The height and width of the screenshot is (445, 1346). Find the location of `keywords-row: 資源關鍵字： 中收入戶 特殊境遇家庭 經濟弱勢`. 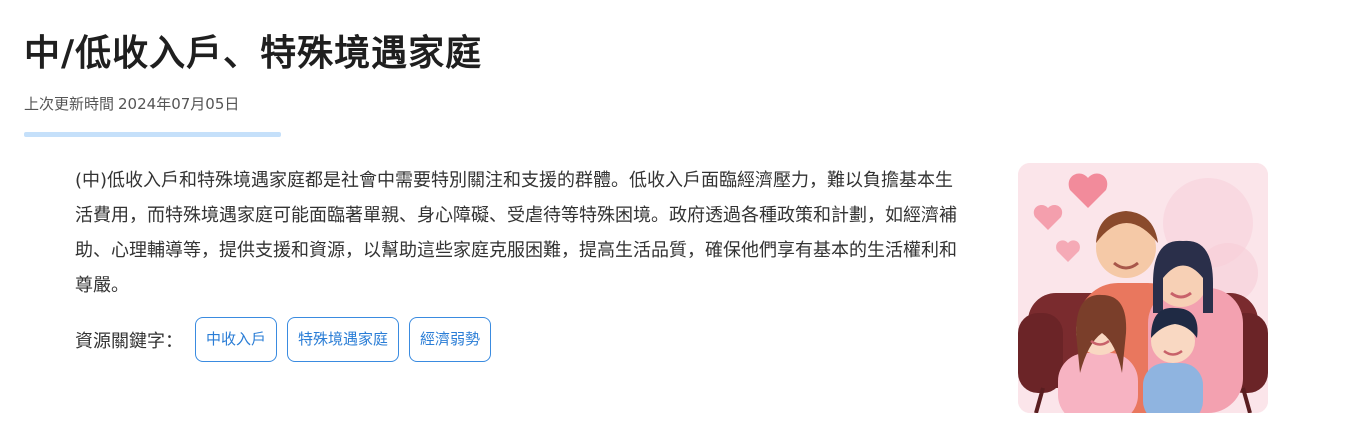

keywords-row: 資源關鍵字： 中收入戶 特殊境遇家庭 經濟弱勢 is located at coordinates (283, 339).